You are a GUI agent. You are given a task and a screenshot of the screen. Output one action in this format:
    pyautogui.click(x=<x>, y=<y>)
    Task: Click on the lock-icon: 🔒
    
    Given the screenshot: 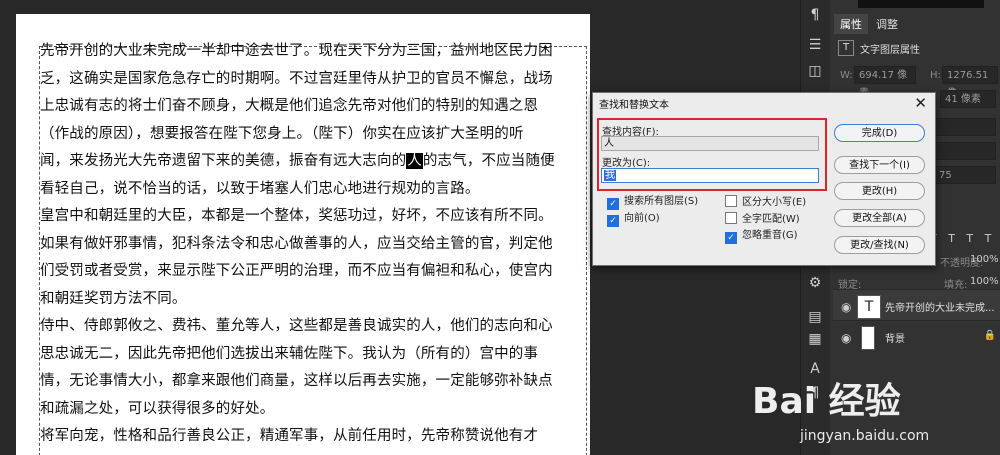 What is the action you would take?
    pyautogui.click(x=989, y=335)
    